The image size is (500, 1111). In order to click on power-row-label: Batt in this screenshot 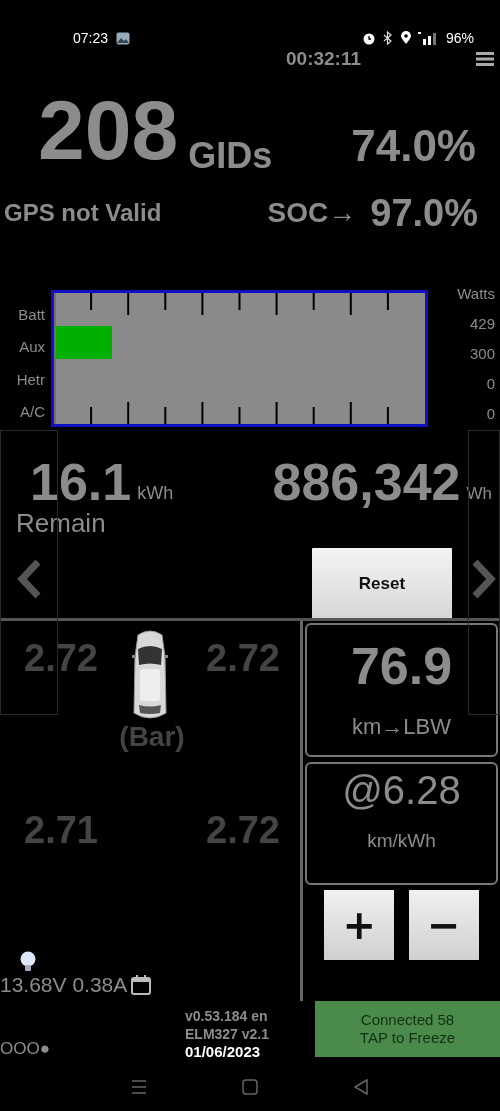, I will do `click(31, 314)`.